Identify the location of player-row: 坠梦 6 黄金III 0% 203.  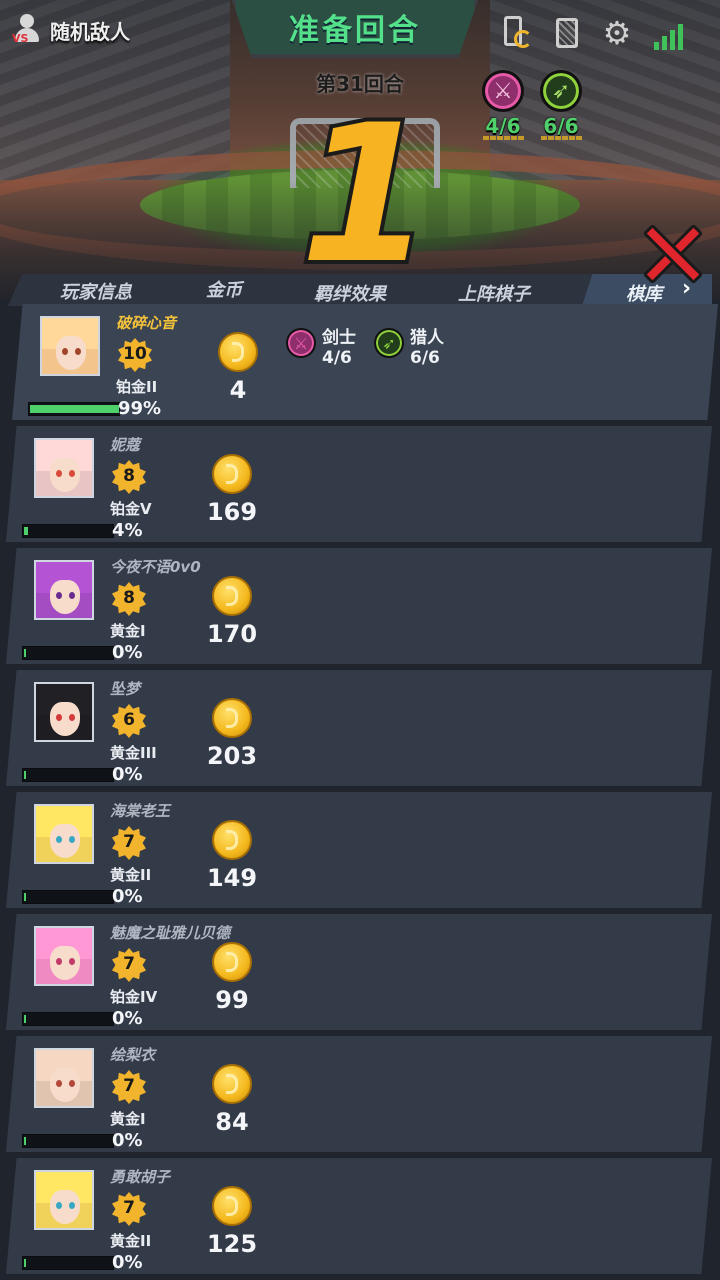
(359, 728).